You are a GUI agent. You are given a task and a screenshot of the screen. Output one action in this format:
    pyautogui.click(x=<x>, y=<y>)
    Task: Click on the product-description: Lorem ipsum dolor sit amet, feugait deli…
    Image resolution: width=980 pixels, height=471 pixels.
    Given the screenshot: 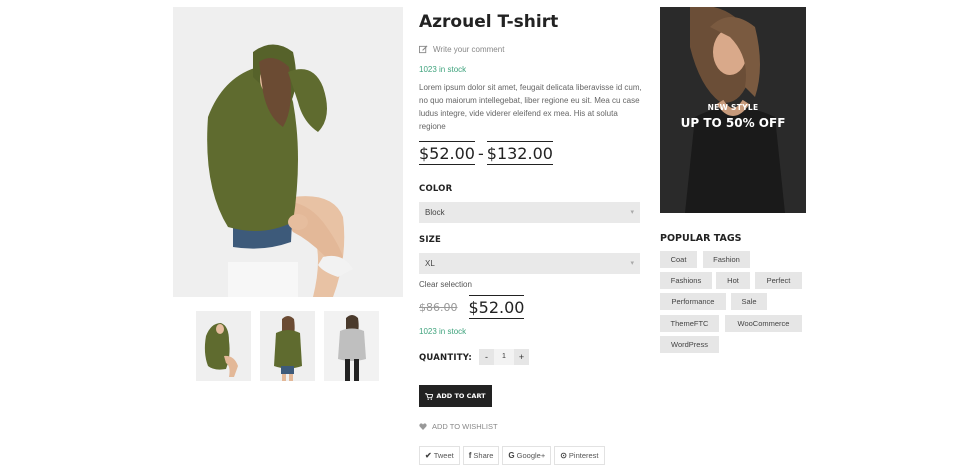 What is the action you would take?
    pyautogui.click(x=530, y=107)
    